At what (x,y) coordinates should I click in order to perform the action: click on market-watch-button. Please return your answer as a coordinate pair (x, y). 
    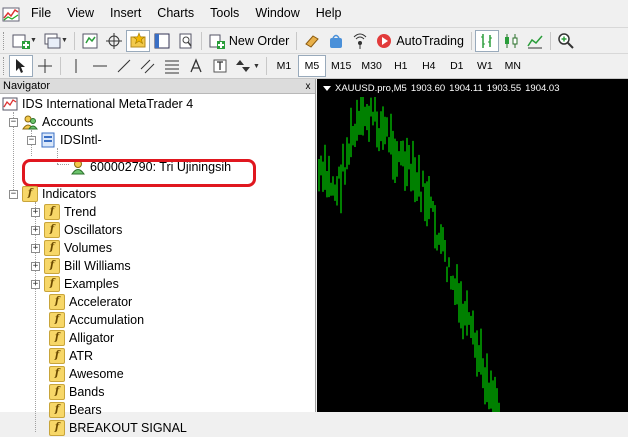
    Looking at the image, I should click on (90, 41).